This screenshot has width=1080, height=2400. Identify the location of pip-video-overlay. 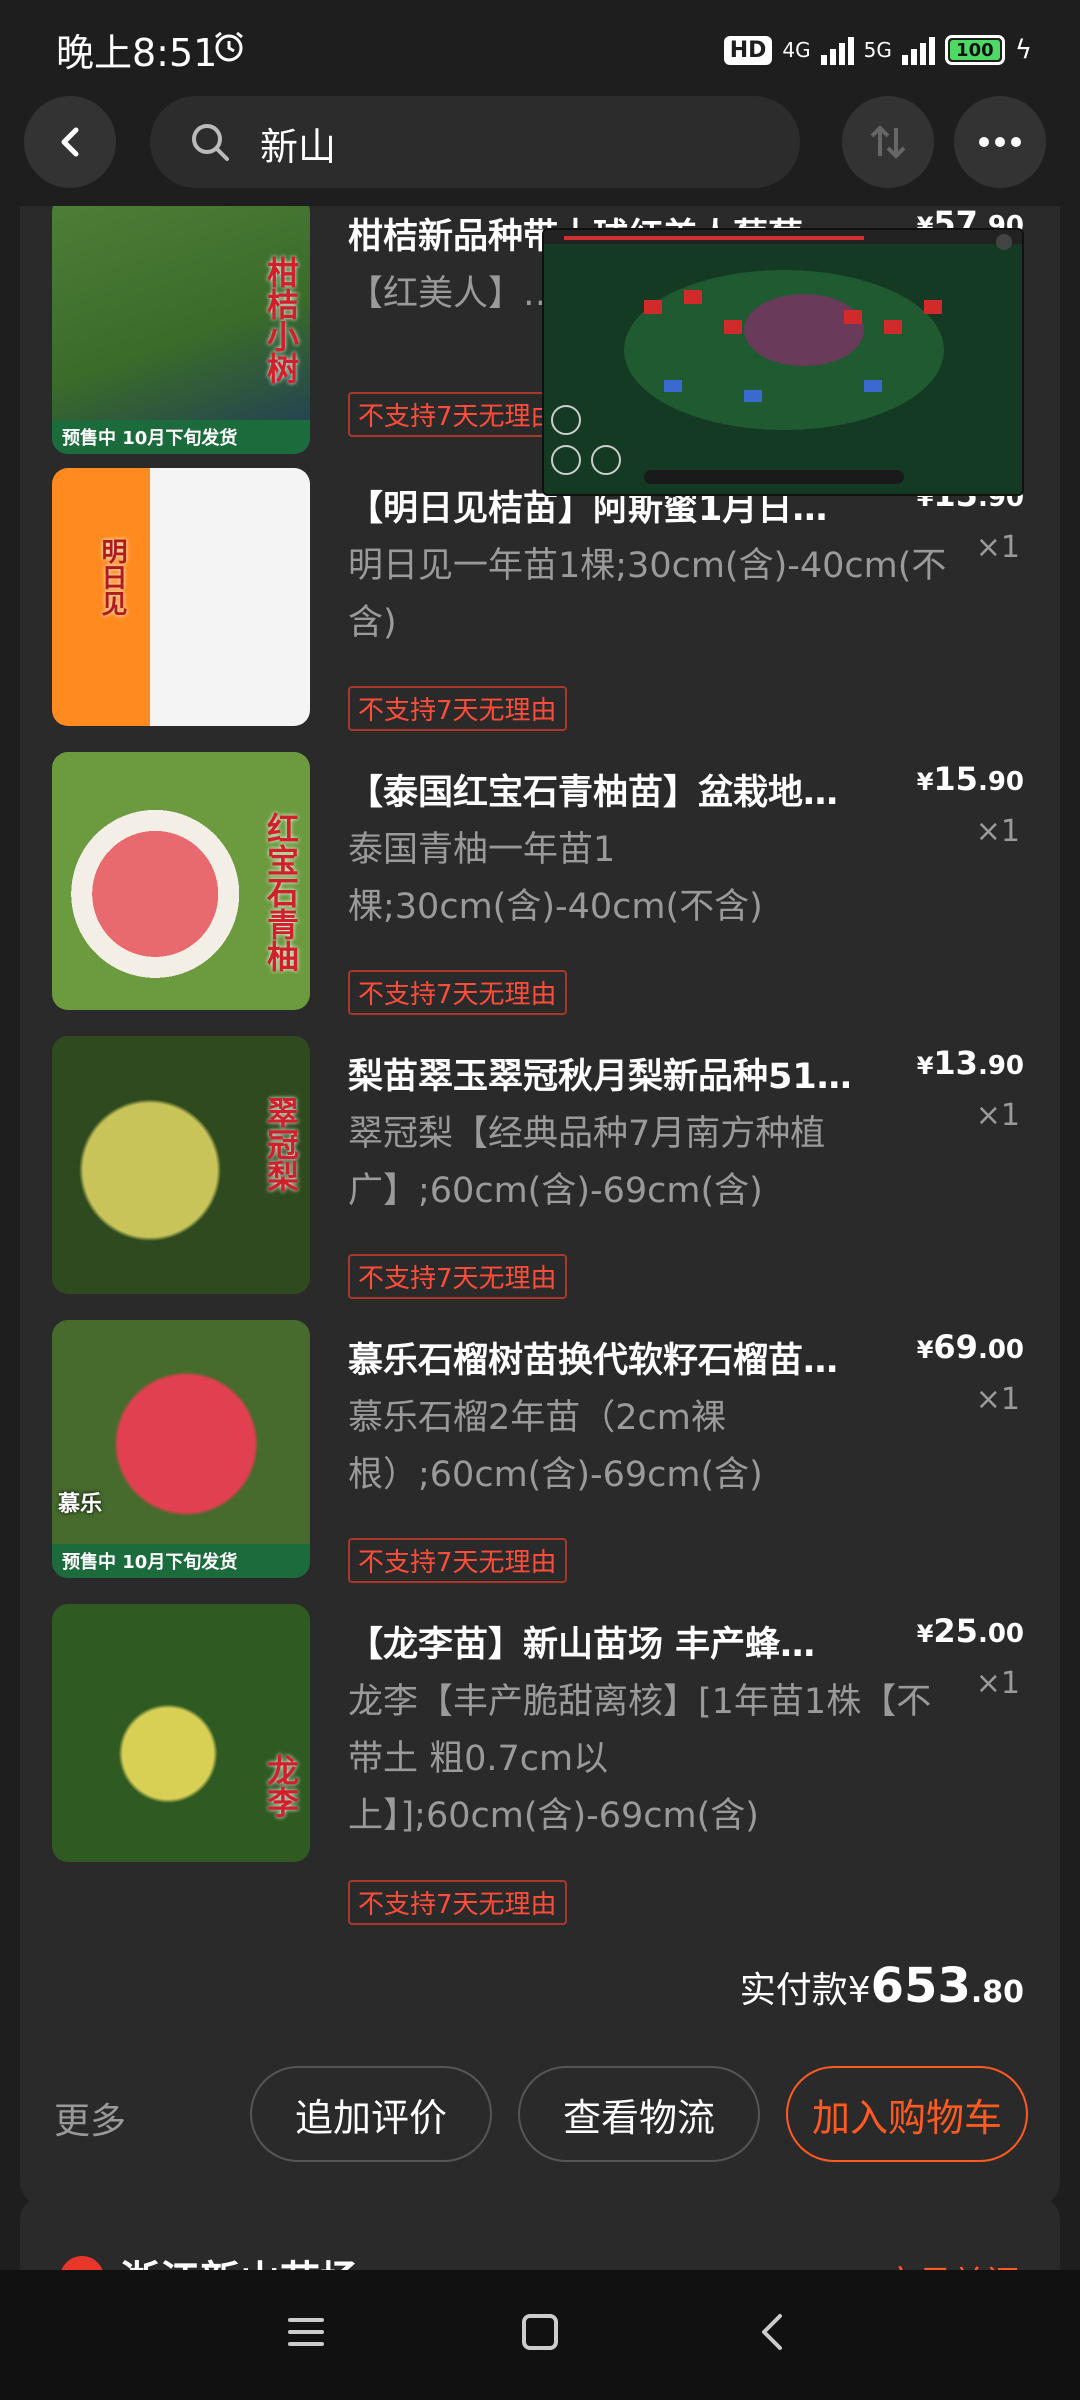
(783, 362).